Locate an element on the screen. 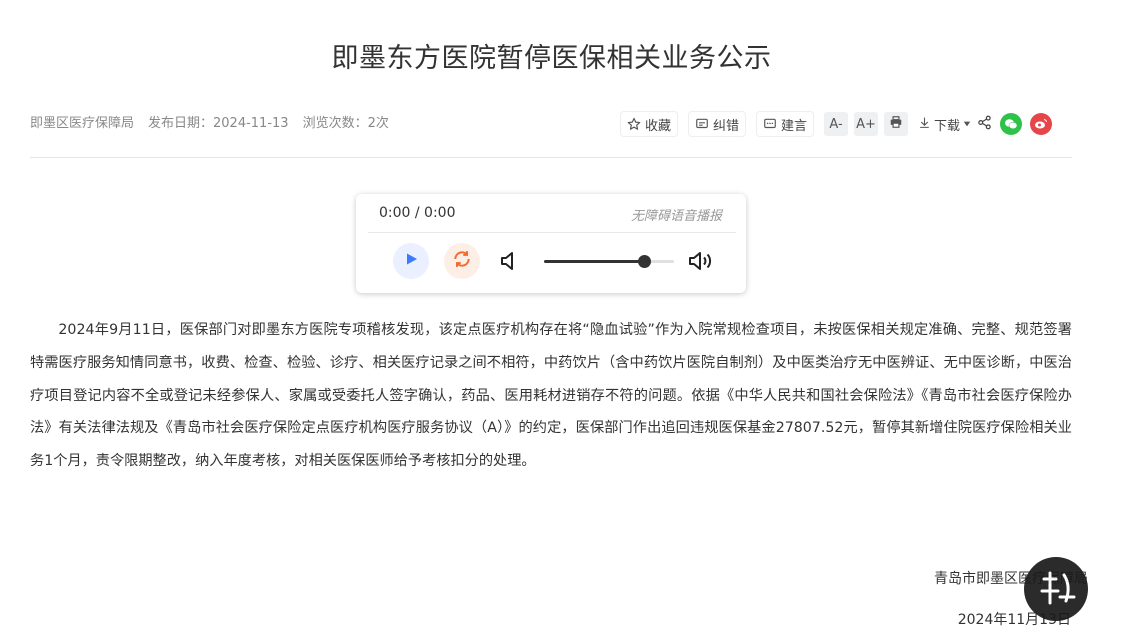  print-button is located at coordinates (896, 124).